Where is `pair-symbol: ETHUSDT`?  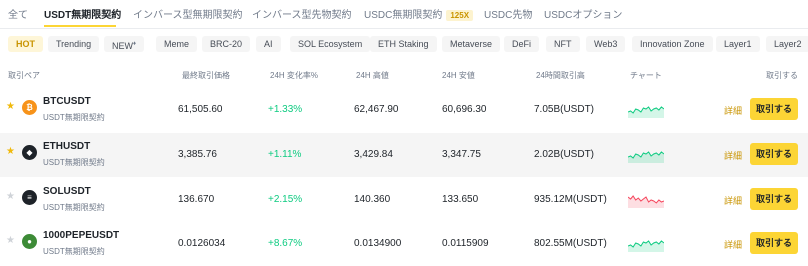
pair-symbol: ETHUSDT is located at coordinates (66, 146).